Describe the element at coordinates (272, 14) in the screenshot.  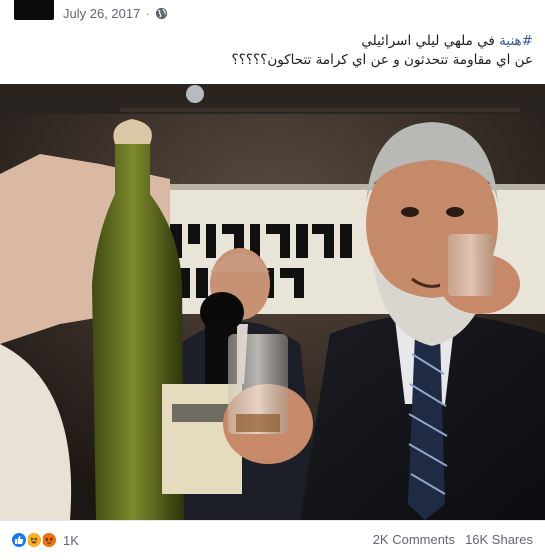
I see `post-header: July 26, 2017 ·` at that location.